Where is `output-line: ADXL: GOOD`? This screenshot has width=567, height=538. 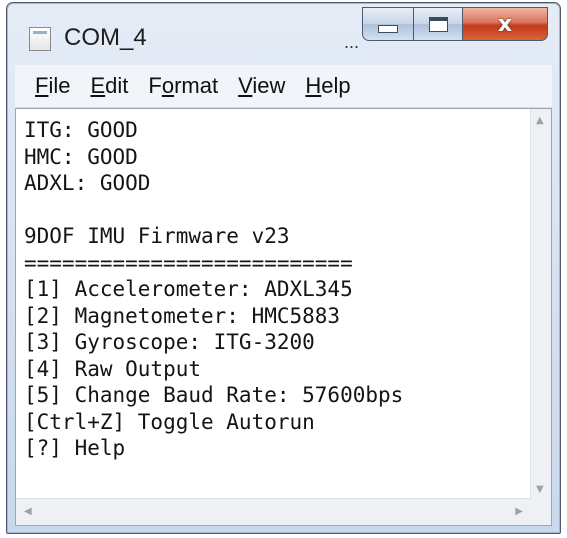 output-line: ADXL: GOOD is located at coordinates (87, 183).